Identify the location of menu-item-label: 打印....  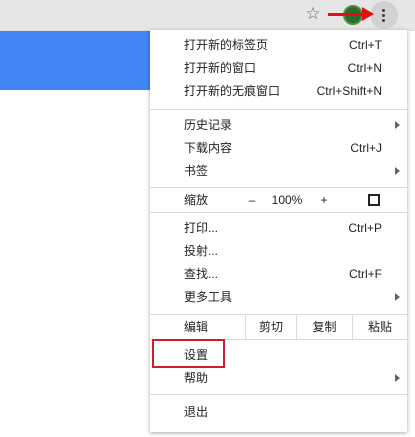
(201, 228).